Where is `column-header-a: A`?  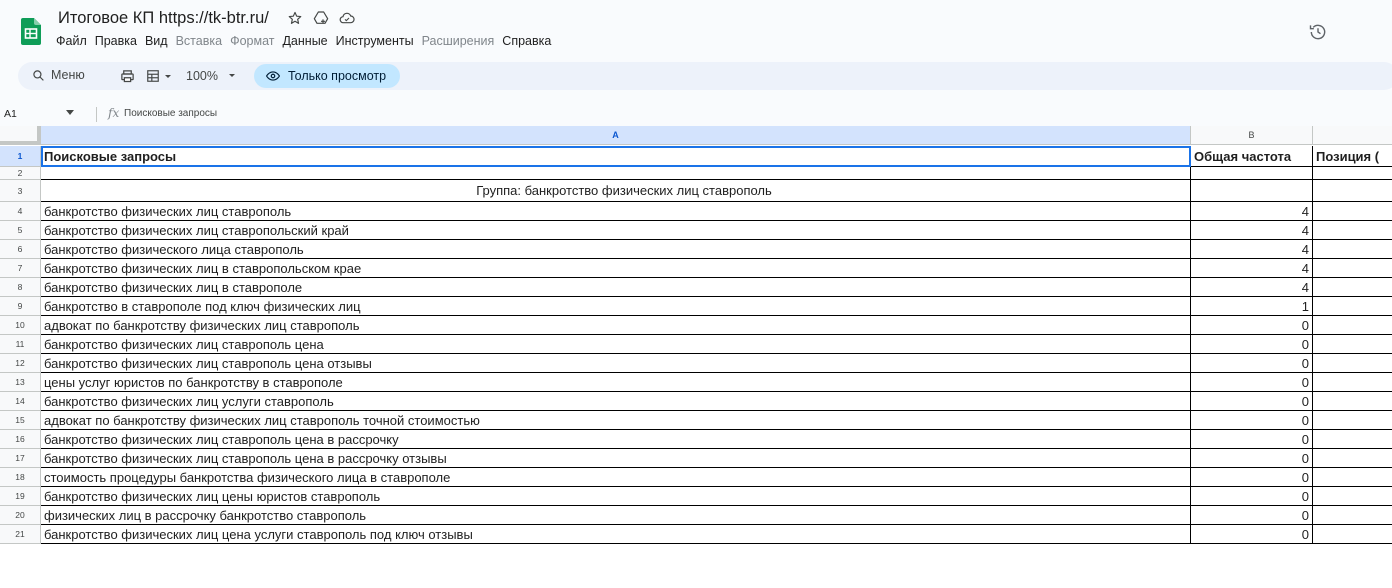 column-header-a: A is located at coordinates (616, 135).